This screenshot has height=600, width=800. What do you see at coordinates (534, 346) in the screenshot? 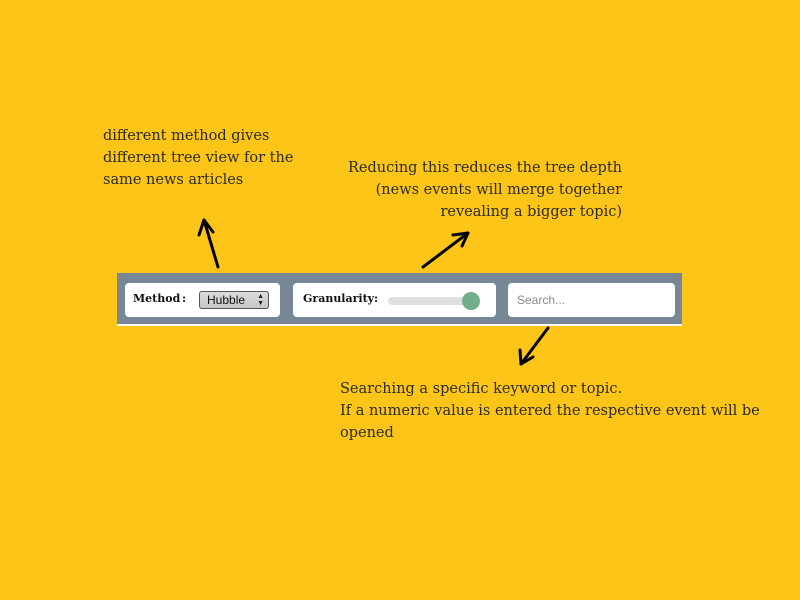
I see `arrow-to-search-annotation-icon` at bounding box center [534, 346].